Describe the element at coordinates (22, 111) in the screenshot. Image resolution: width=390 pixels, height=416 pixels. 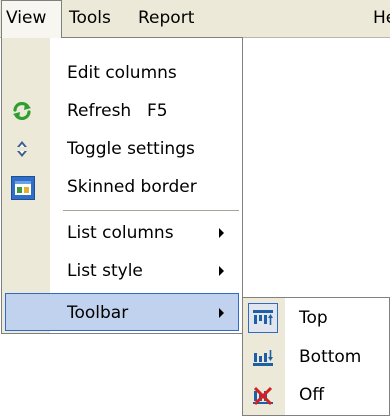
I see `refresh-icon` at that location.